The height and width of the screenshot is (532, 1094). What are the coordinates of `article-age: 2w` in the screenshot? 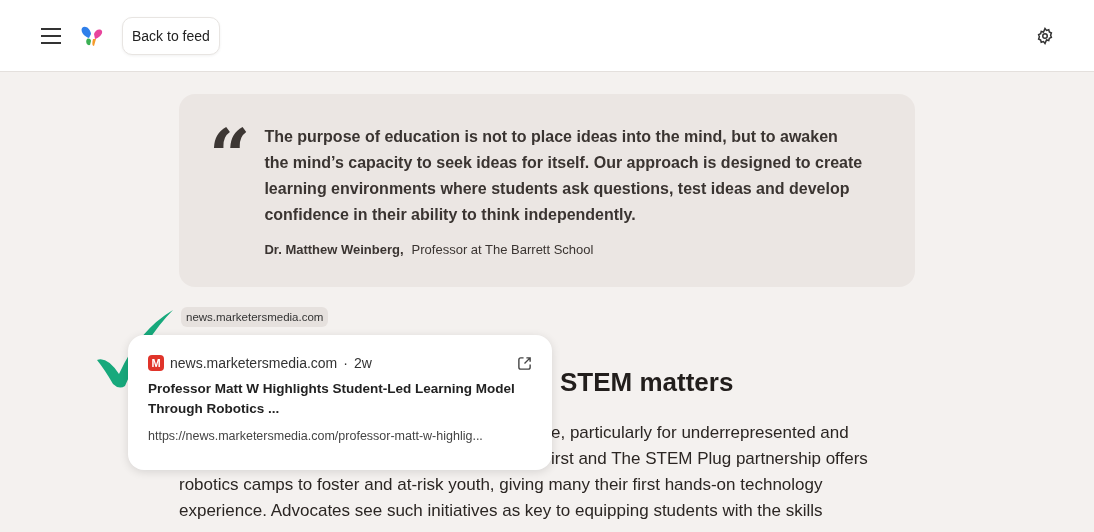 It's located at (362, 363).